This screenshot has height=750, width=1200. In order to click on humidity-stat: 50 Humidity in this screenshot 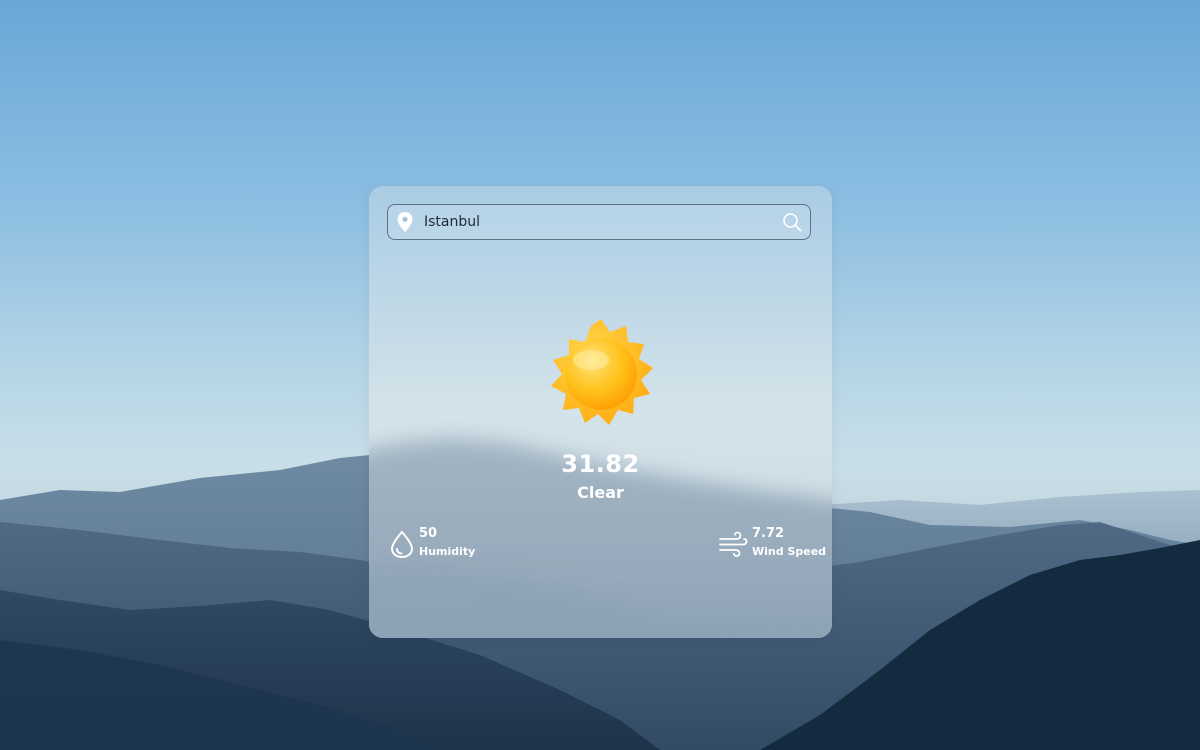, I will do `click(444, 544)`.